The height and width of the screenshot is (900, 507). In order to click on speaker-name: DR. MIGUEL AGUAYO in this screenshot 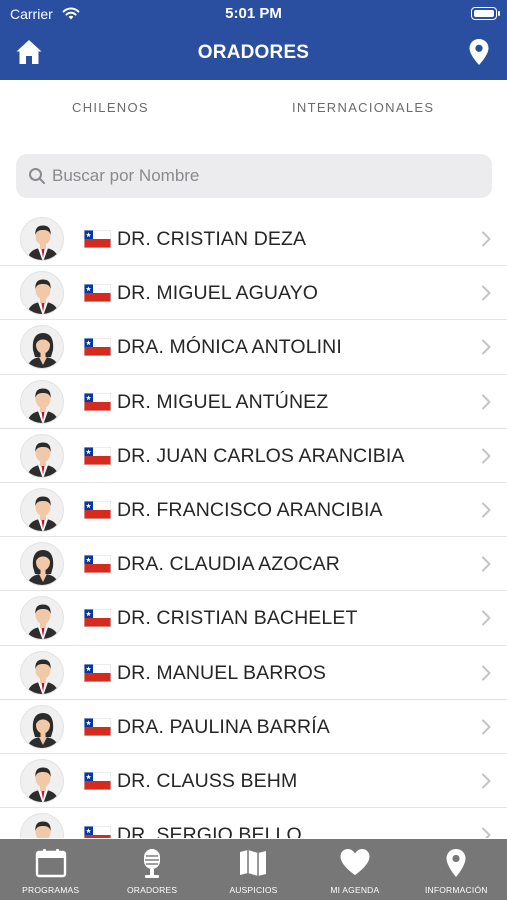, I will do `click(218, 293)`.